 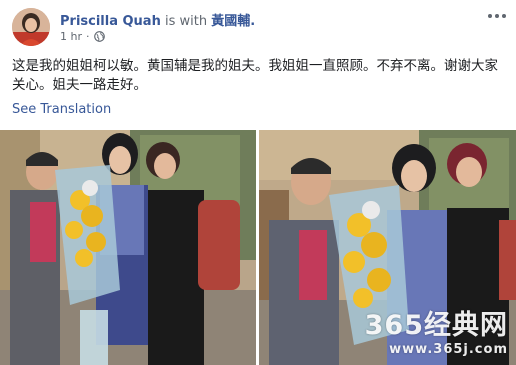 I want to click on watermark-brand: 365经典网, so click(x=436, y=325).